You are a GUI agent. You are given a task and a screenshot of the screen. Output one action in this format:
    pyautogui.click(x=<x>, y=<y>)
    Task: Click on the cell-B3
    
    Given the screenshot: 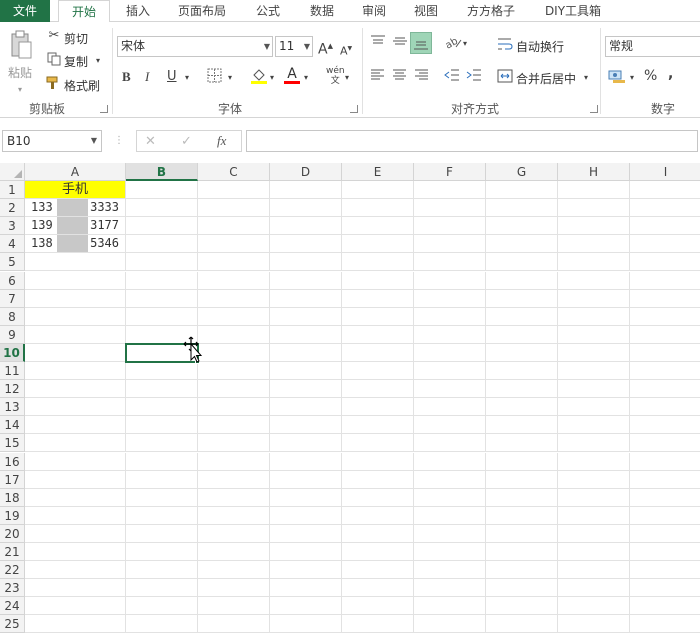 What is the action you would take?
    pyautogui.click(x=162, y=226)
    